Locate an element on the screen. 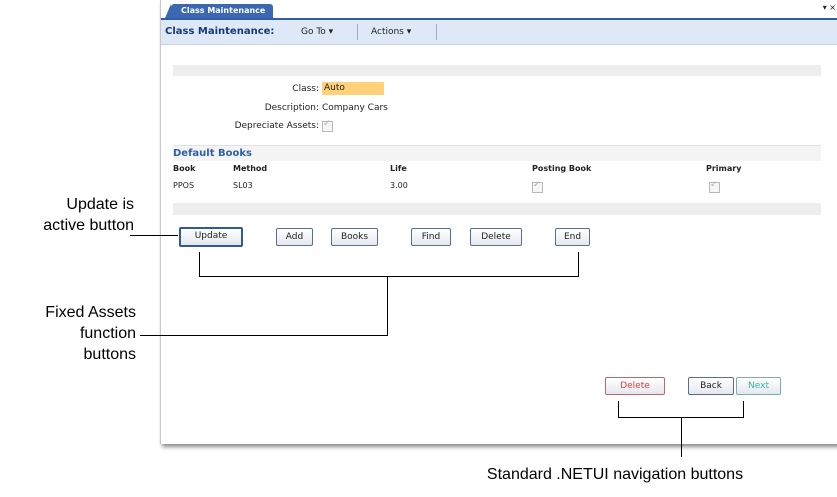 This screenshot has width=837, height=497. default-books-heading: Default Books is located at coordinates (497, 153).